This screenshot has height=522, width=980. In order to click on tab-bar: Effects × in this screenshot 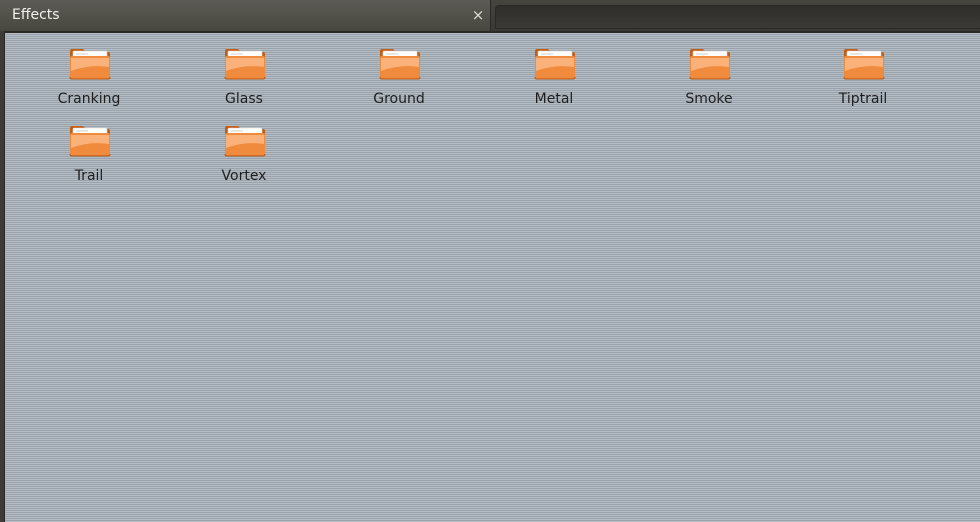, I will do `click(490, 15)`.